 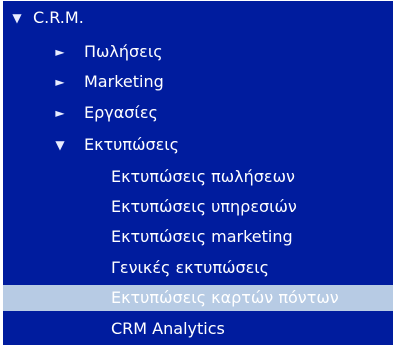 What do you see at coordinates (204, 206) in the screenshot?
I see `tree-leaf-label: Εκτυπώσεις υπηρεσιών` at bounding box center [204, 206].